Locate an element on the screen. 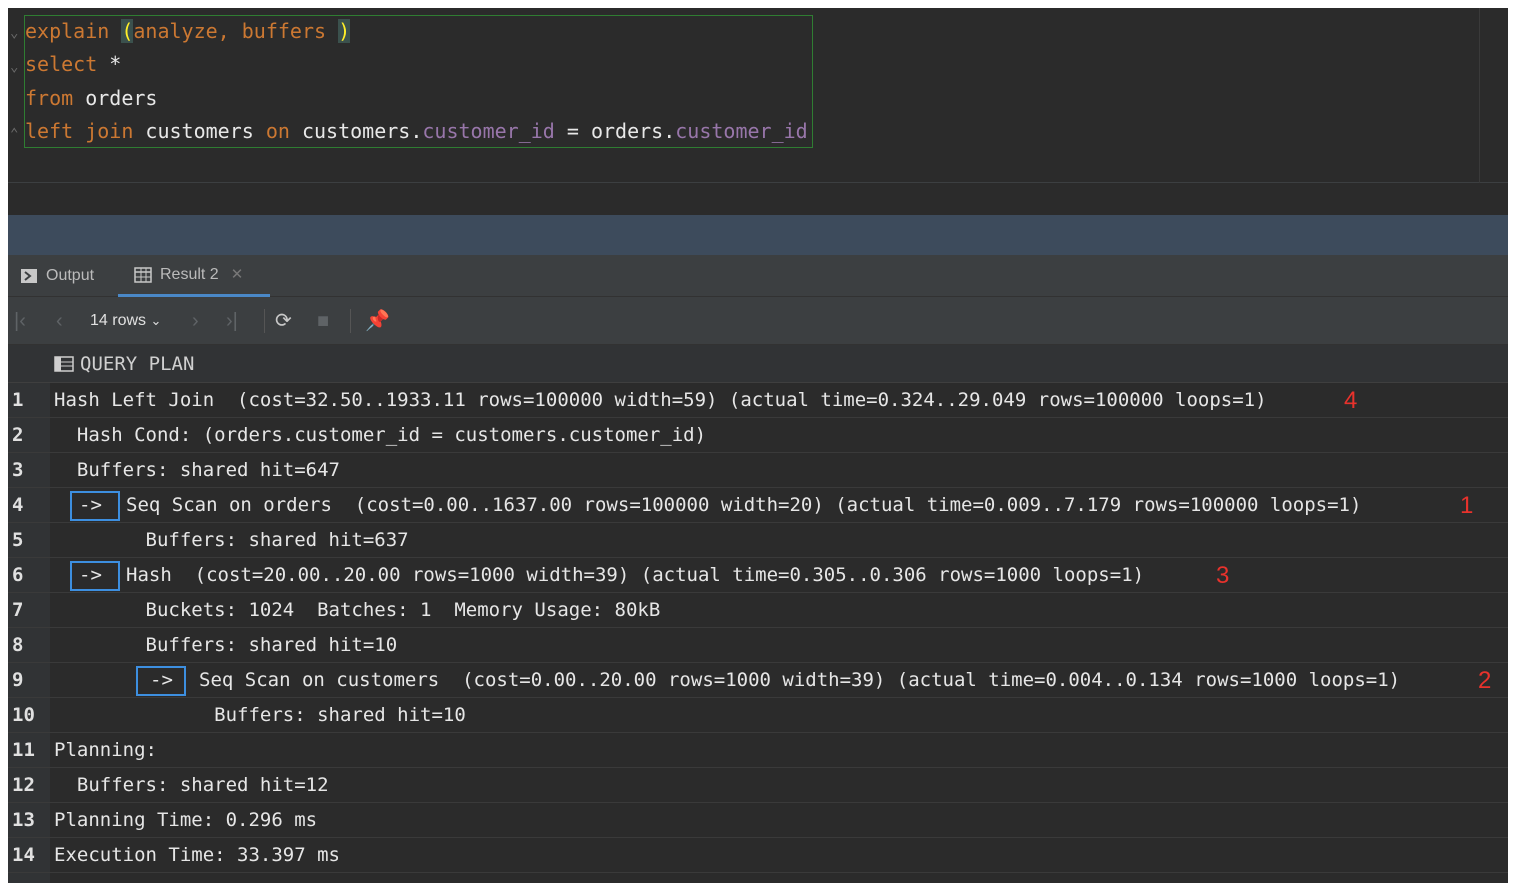 This screenshot has width=1516, height=892. first-page-icon: |‹ is located at coordinates (20, 321).